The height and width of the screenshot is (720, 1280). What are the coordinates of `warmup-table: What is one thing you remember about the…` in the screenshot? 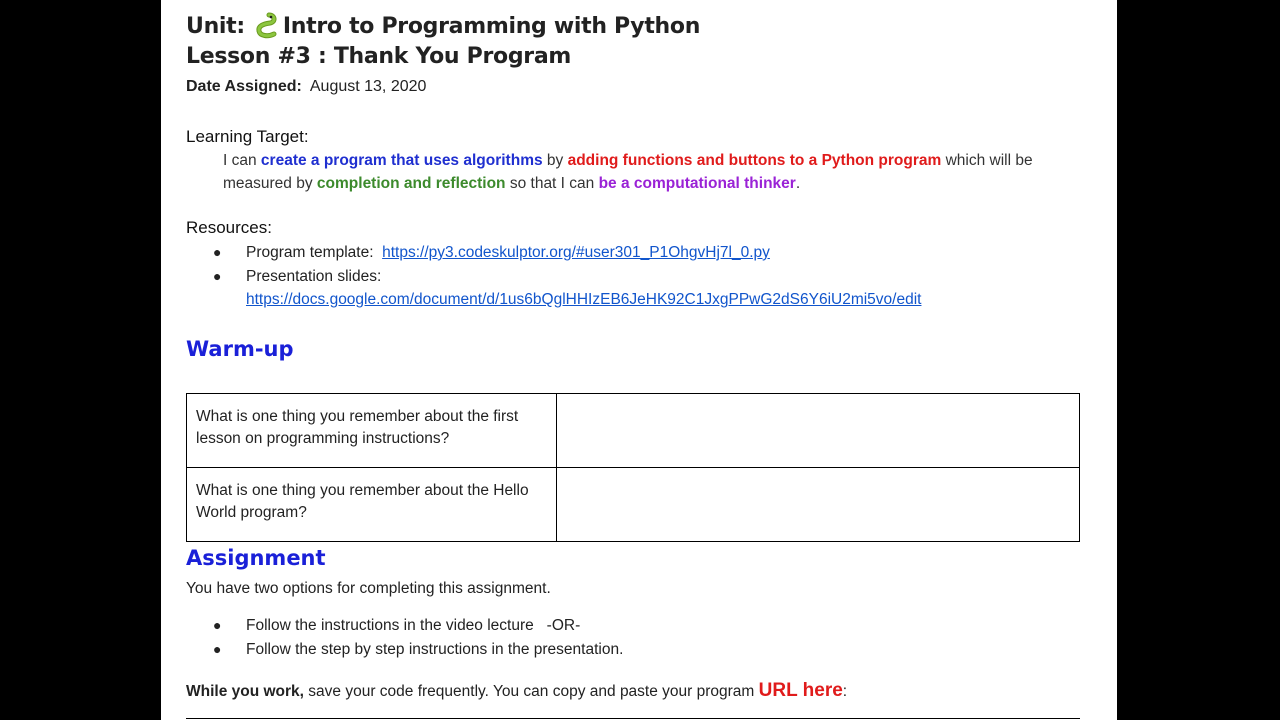 It's located at (633, 467).